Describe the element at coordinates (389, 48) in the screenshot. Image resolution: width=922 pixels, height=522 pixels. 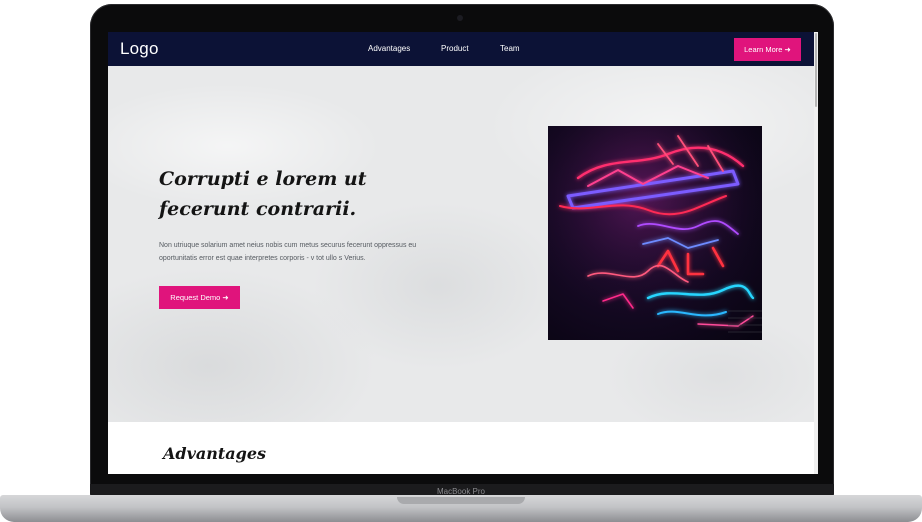
I see `nav-link-advantages: Advantages` at that location.